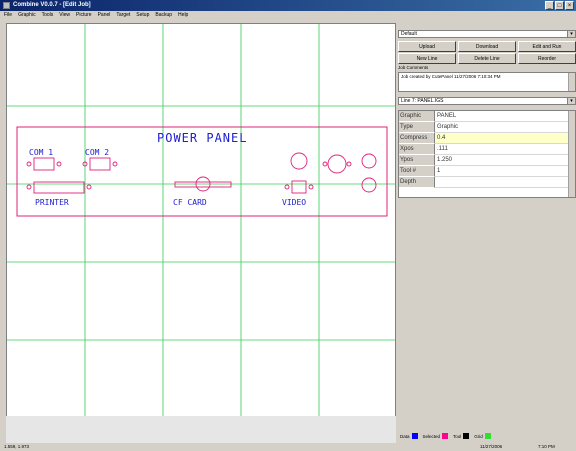 Image resolution: width=576 pixels, height=451 pixels. What do you see at coordinates (52, 202) in the screenshot?
I see `printer-label: PRINTER` at bounding box center [52, 202].